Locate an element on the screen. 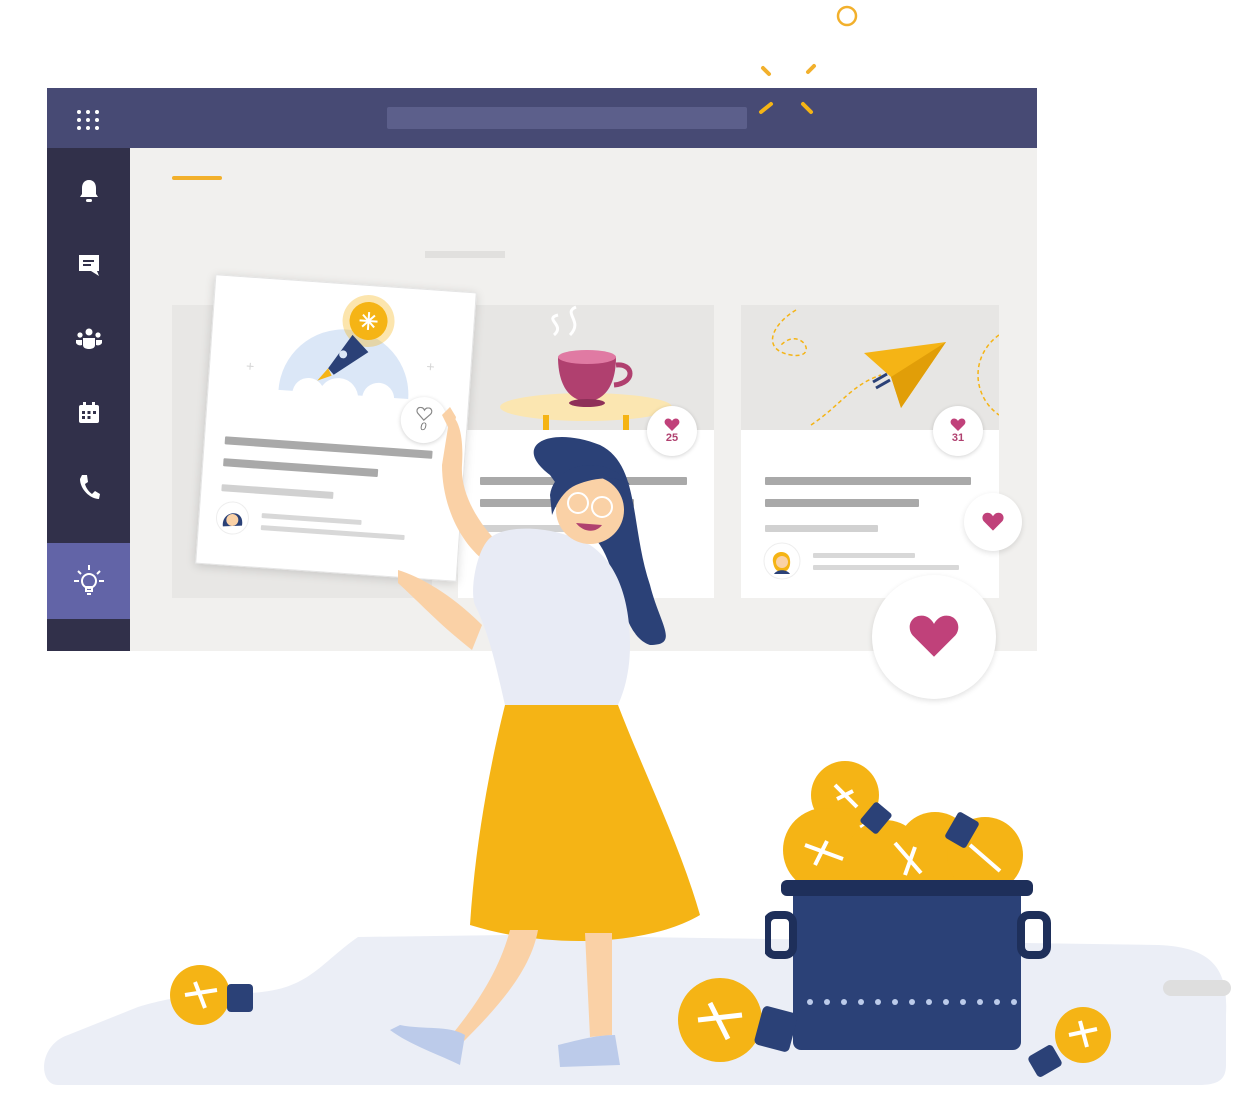 This screenshot has width=1255, height=1095. sparkle-decoration is located at coordinates (786, 108).